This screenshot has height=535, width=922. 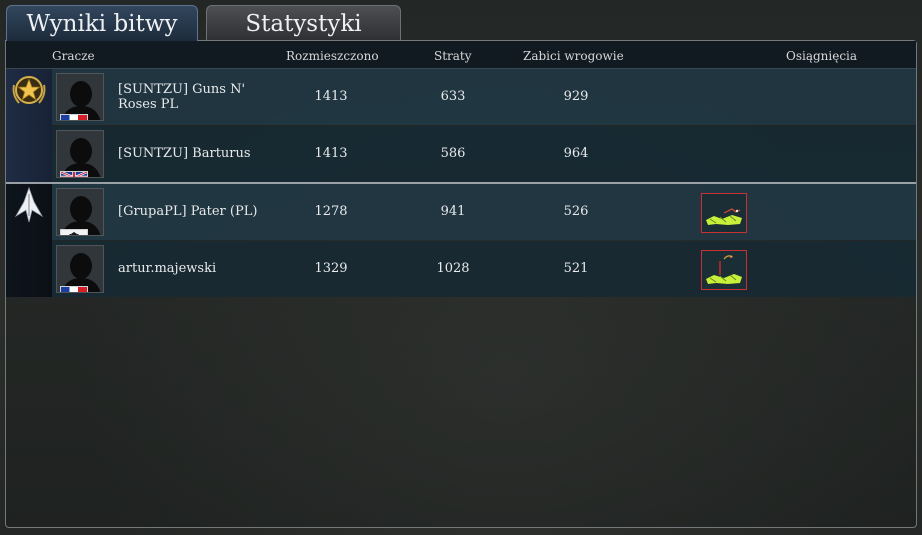 I want to click on player-row: [SUNTZU] Guns N' Roses PL 1413 633 929, so click(x=484, y=97).